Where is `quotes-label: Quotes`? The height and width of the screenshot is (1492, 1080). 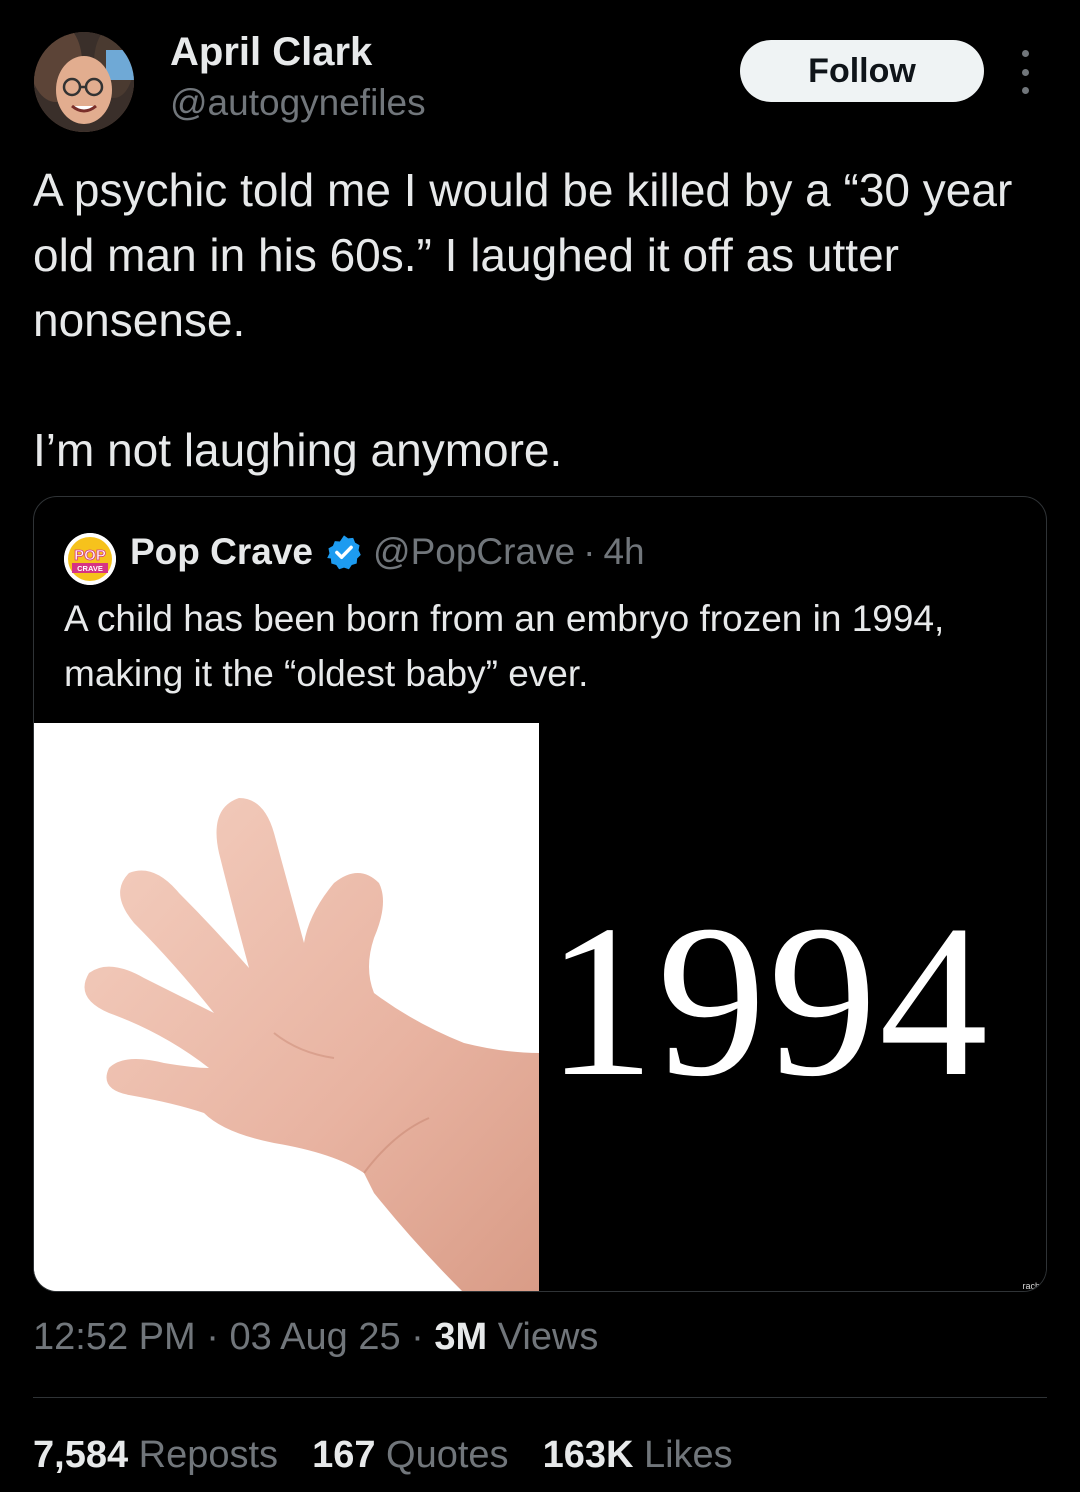 quotes-label: Quotes is located at coordinates (447, 1455).